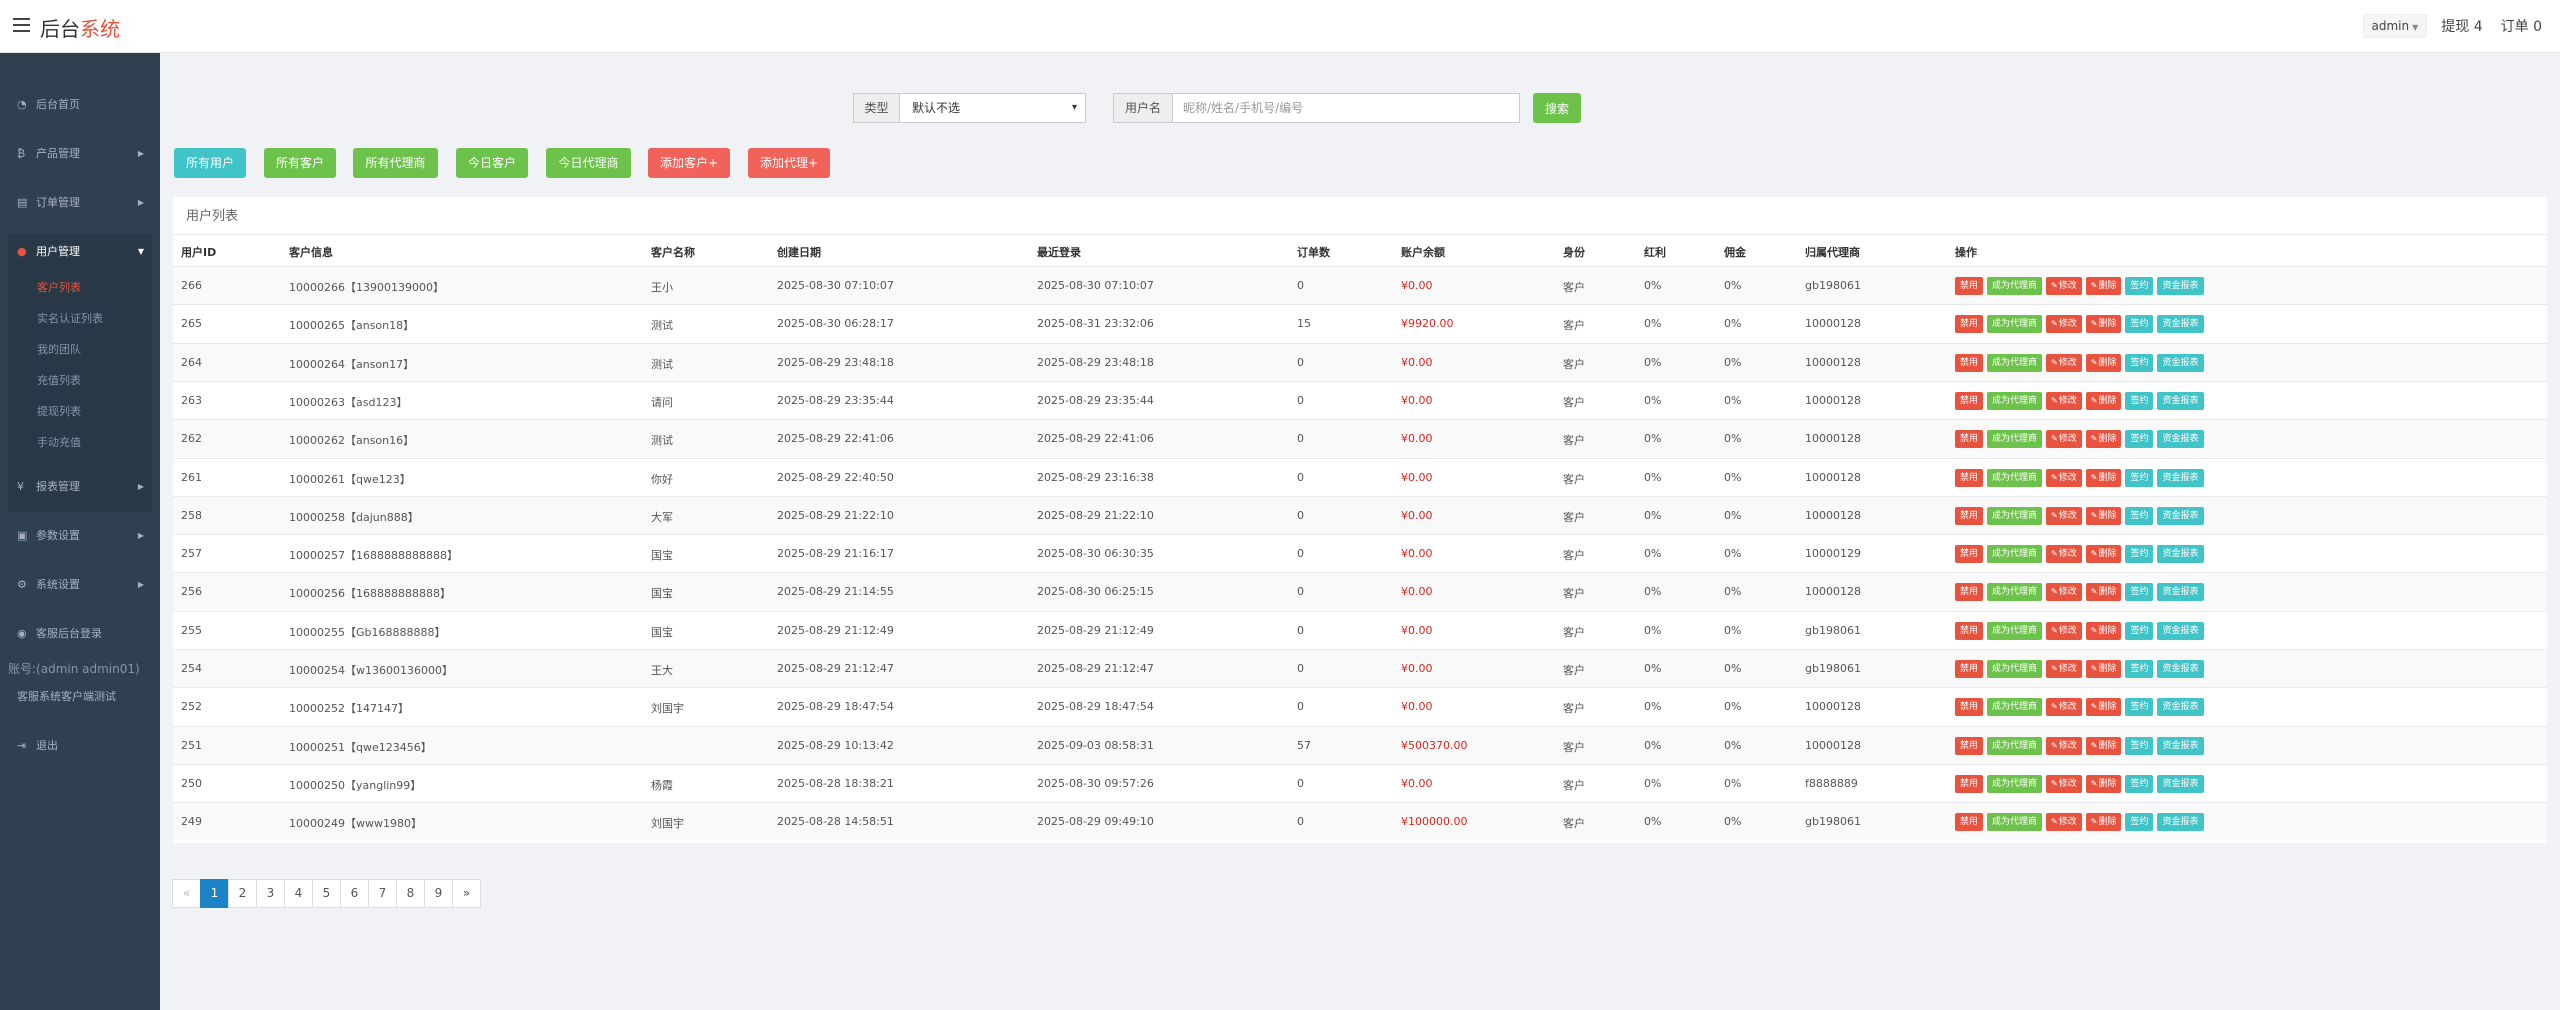 This screenshot has width=2560, height=1010. Describe the element at coordinates (2395, 26) in the screenshot. I see `admin-dropdown: admin ▼` at that location.